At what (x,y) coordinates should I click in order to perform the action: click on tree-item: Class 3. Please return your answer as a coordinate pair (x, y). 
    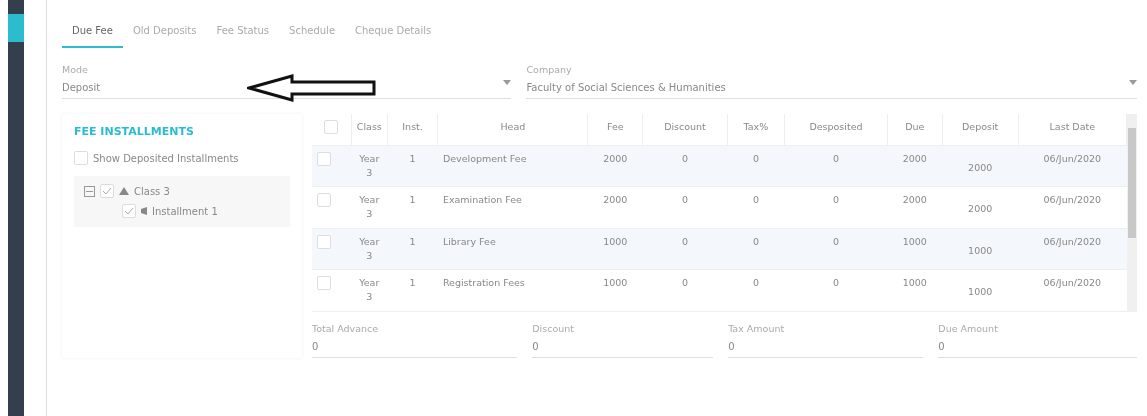
    Looking at the image, I should click on (152, 191).